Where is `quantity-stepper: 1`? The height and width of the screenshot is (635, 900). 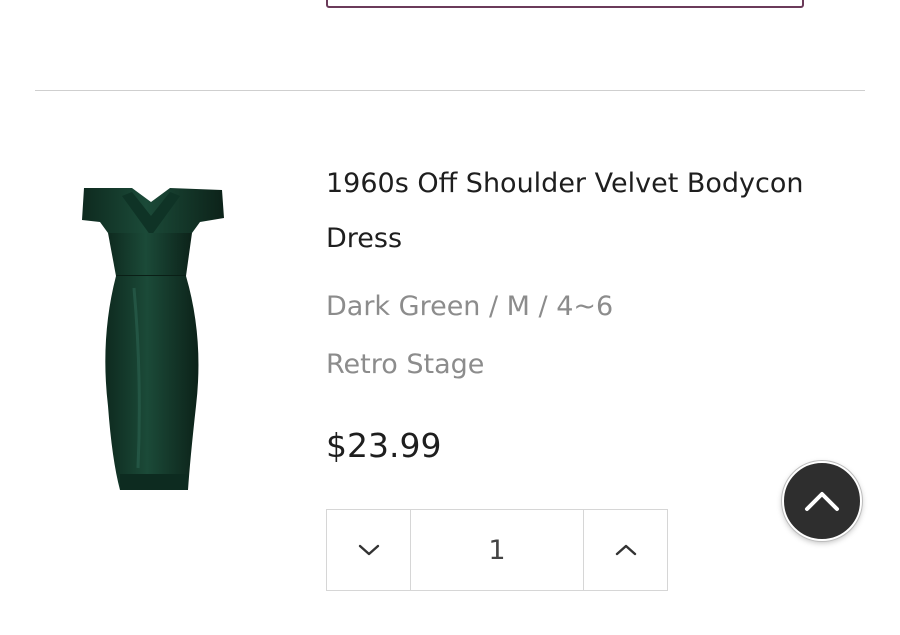
quantity-stepper: 1 is located at coordinates (497, 550).